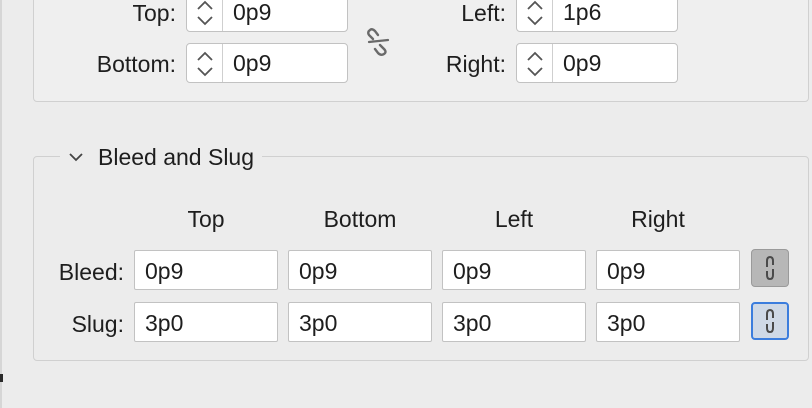 Image resolution: width=812 pixels, height=408 pixels. What do you see at coordinates (97, 324) in the screenshot?
I see `slug-label: Slug:` at bounding box center [97, 324].